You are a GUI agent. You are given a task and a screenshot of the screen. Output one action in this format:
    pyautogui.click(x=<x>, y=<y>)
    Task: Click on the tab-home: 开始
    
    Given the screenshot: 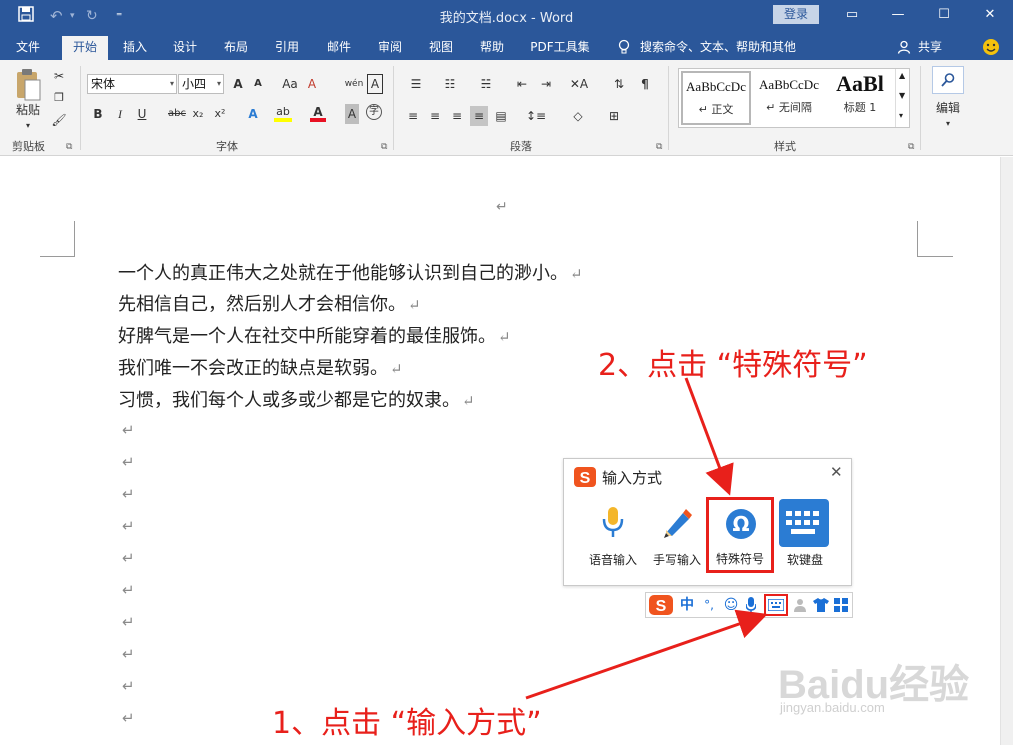 What is the action you would take?
    pyautogui.click(x=85, y=48)
    